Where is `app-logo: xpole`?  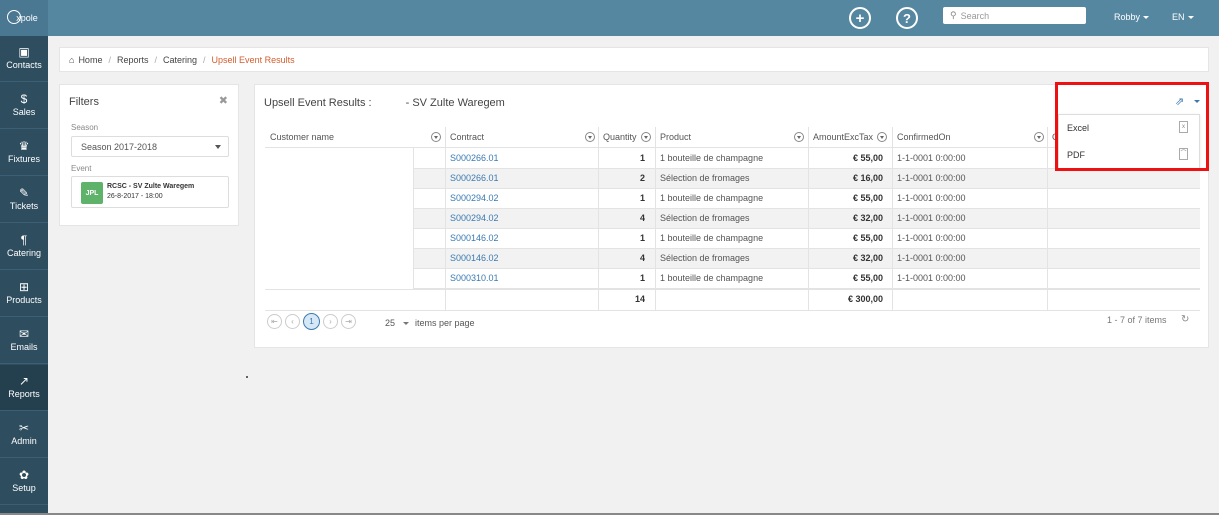 app-logo: xpole is located at coordinates (24, 18).